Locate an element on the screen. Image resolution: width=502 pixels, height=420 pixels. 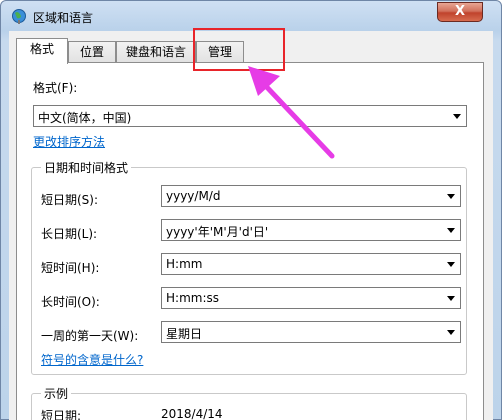
long-date-select: yyyy'年'M'月'd'日' is located at coordinates (311, 230).